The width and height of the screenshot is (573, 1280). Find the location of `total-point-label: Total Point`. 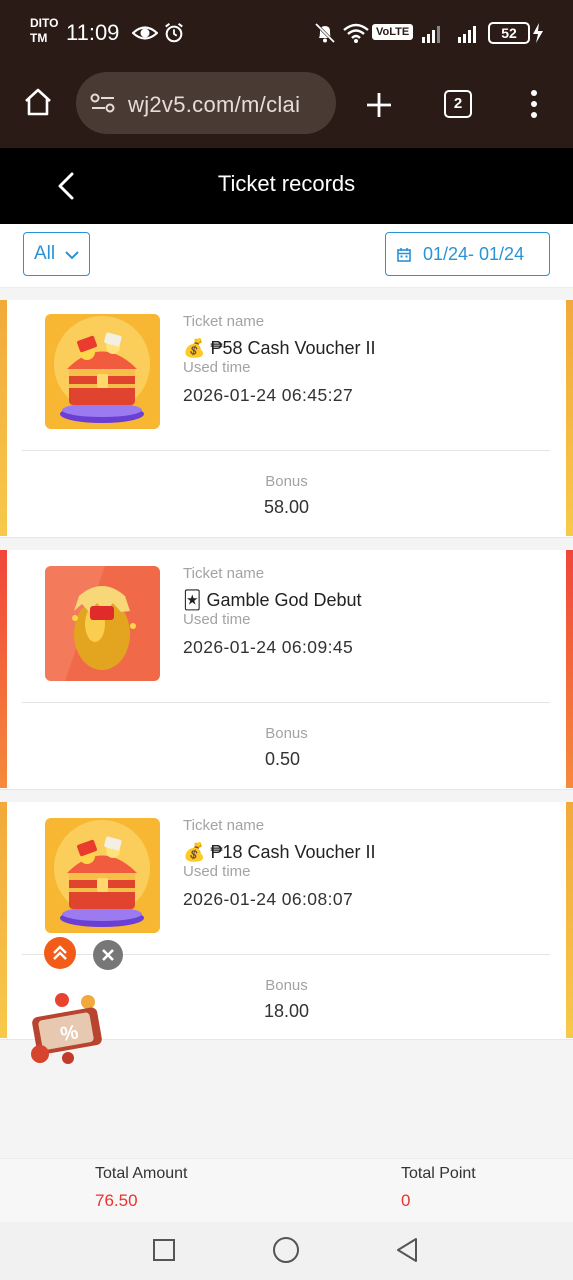

total-point-label: Total Point is located at coordinates (438, 1173).